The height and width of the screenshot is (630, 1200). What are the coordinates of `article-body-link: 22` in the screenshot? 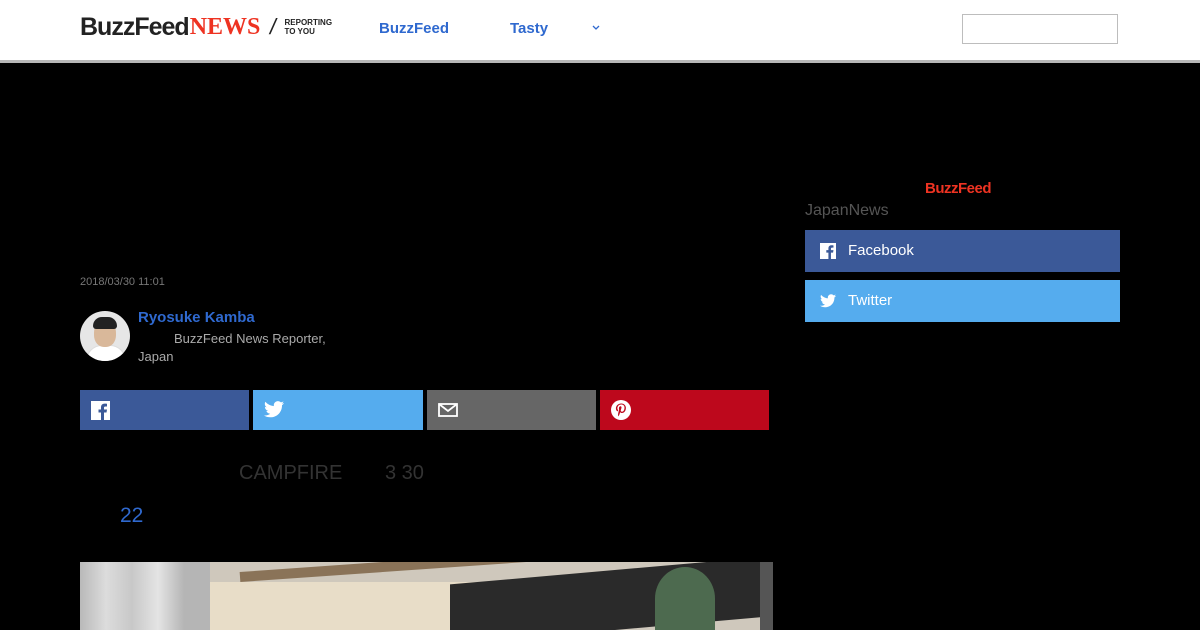 It's located at (131, 516).